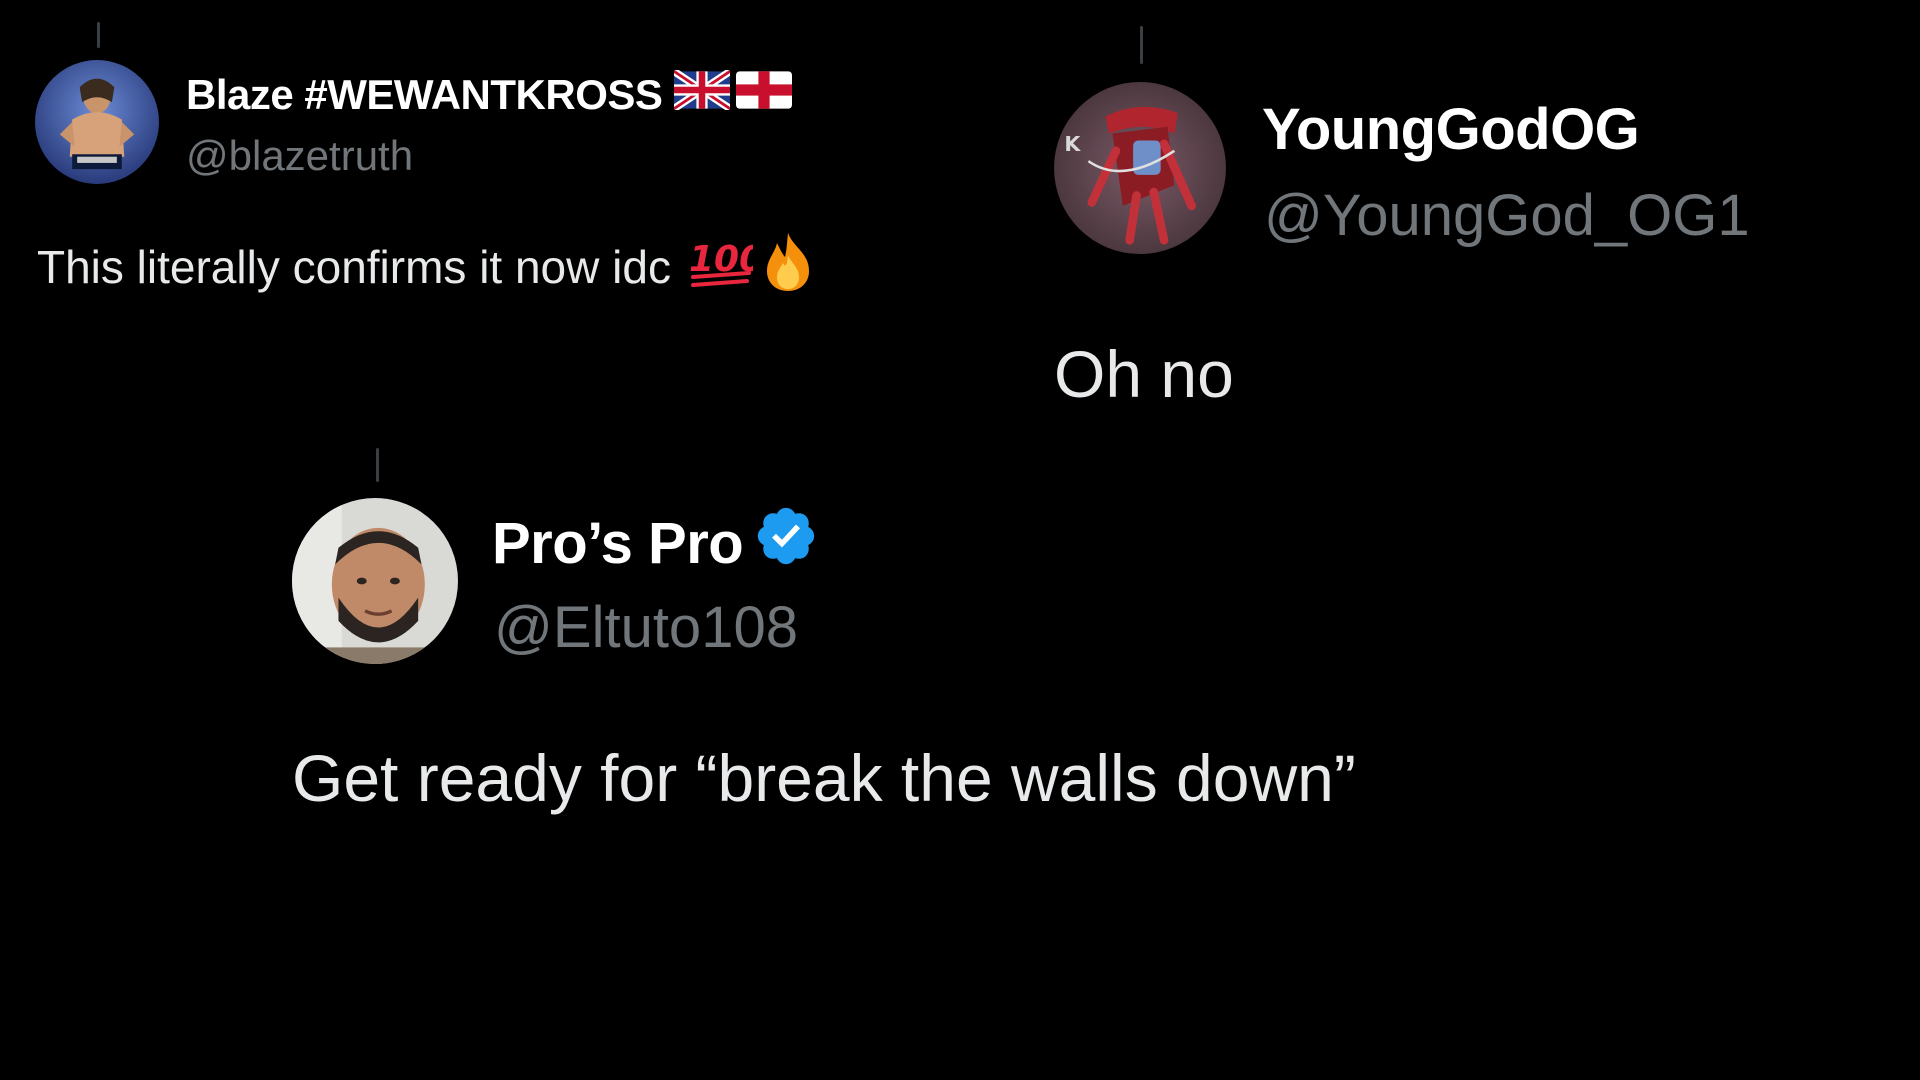 The height and width of the screenshot is (1080, 1920). I want to click on handle: @Eltuto108, so click(646, 627).